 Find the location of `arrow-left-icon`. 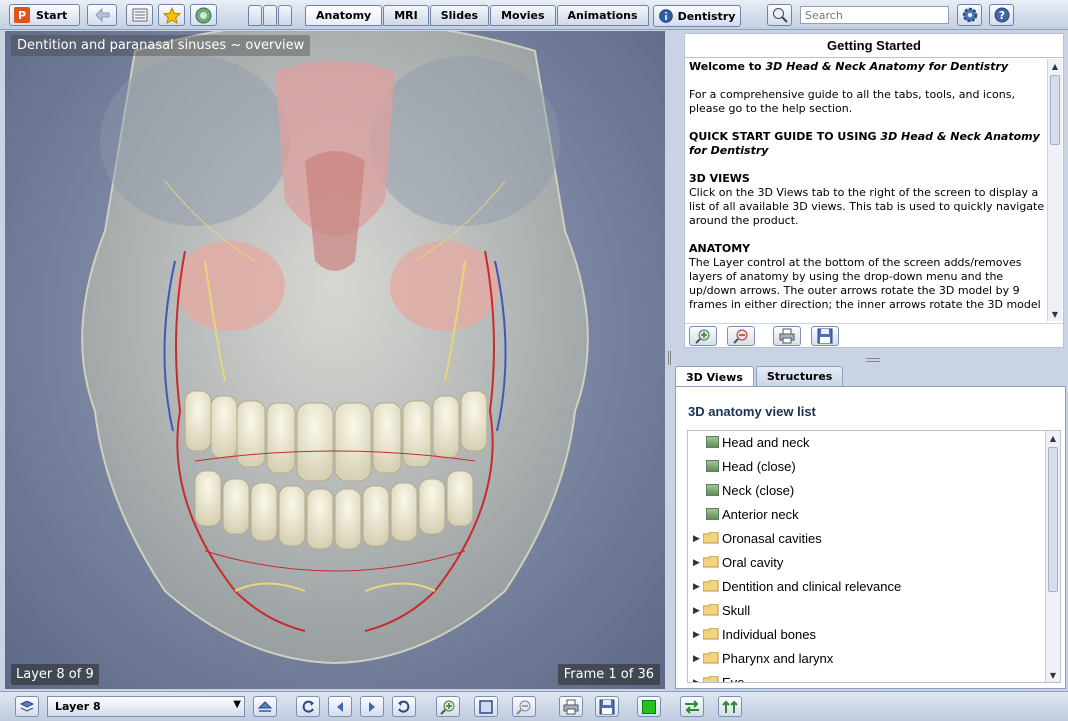

arrow-left-icon is located at coordinates (340, 706).